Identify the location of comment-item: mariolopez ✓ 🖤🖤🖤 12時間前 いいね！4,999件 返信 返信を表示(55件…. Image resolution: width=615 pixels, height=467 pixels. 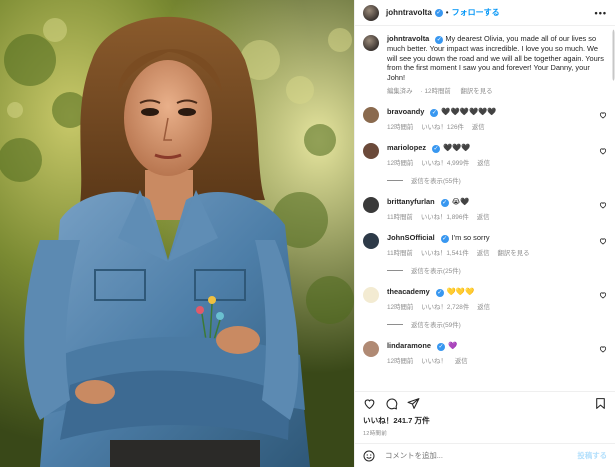
(485, 164).